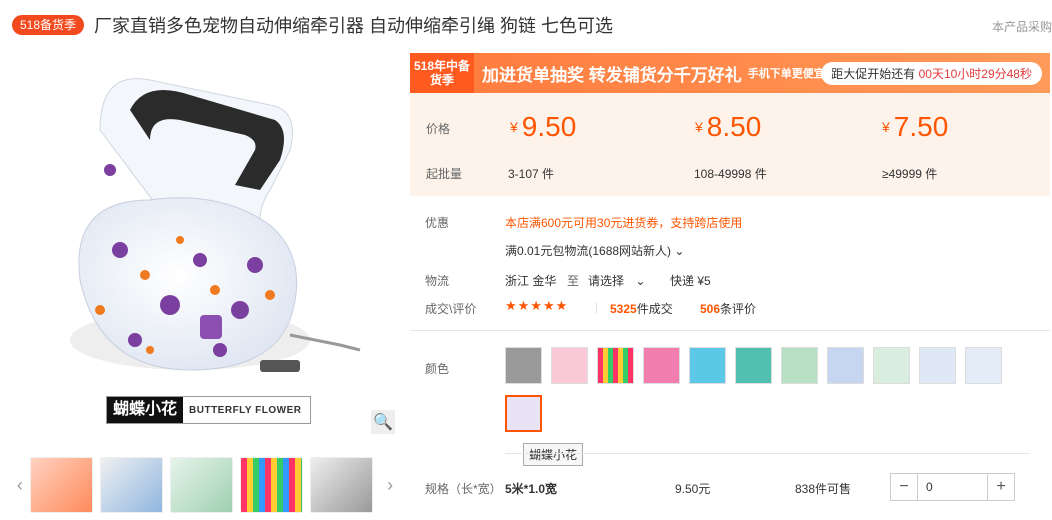 The width and height of the screenshot is (1052, 520). Describe the element at coordinates (612, 75) in the screenshot. I see `promo-text: 加进货单抽奖 转发铺货分千万好礼` at that location.